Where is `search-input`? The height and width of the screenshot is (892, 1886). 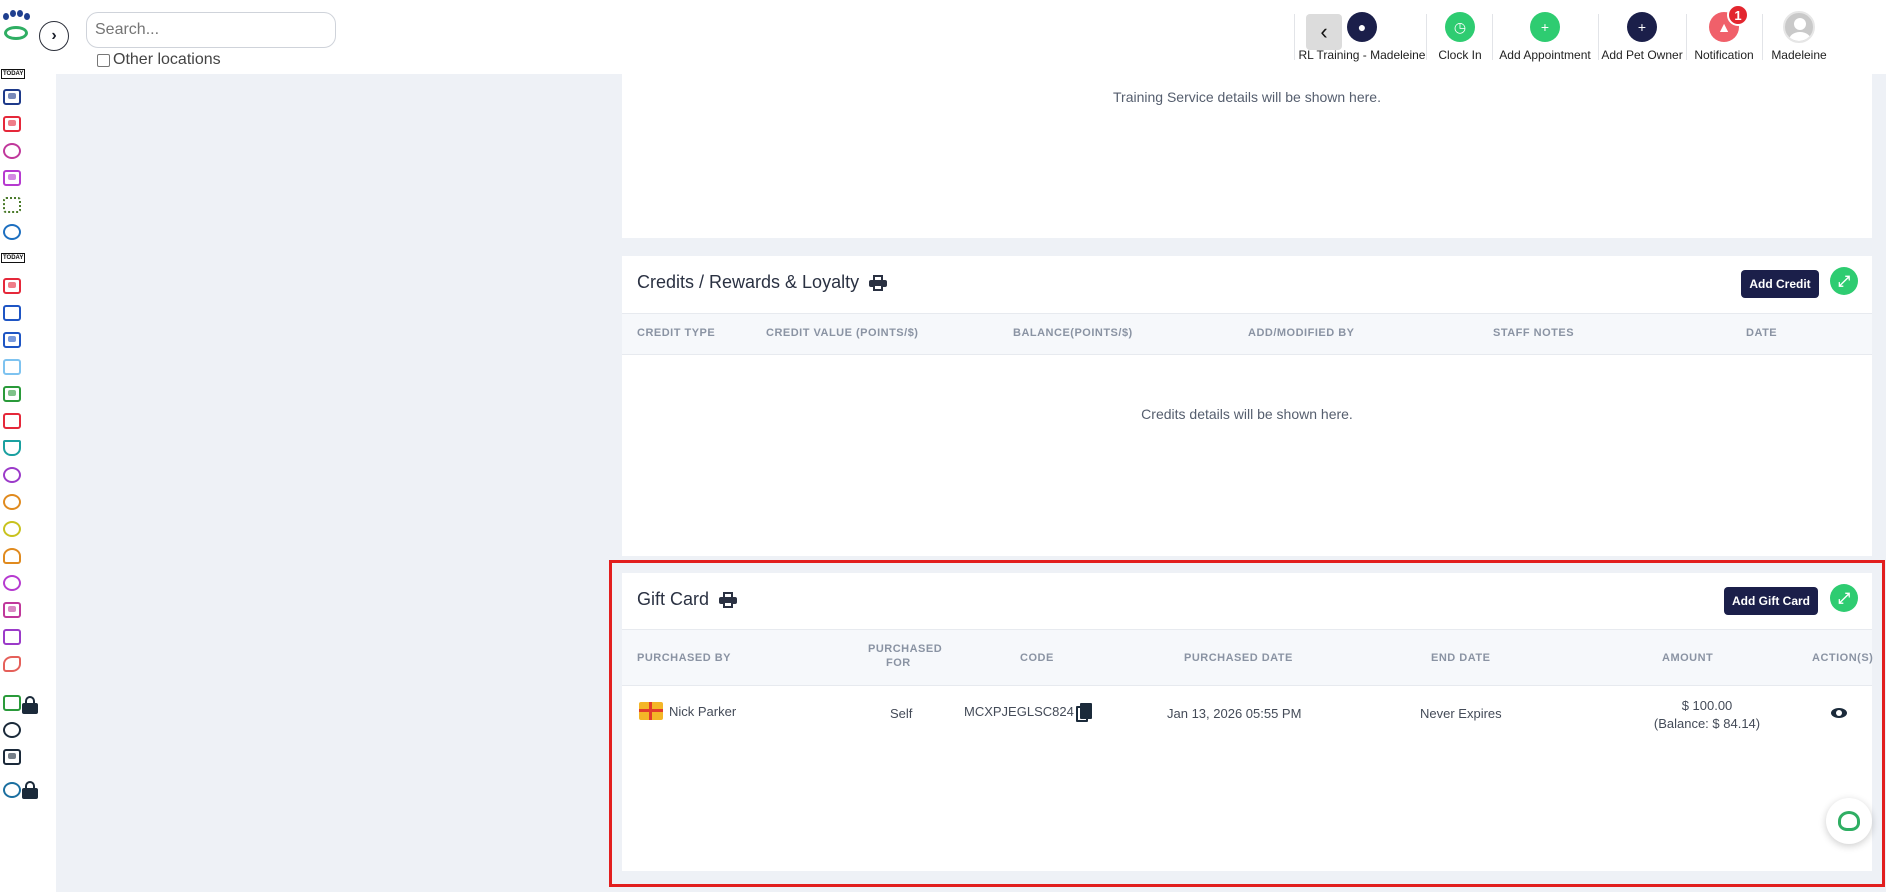
search-input is located at coordinates (211, 30).